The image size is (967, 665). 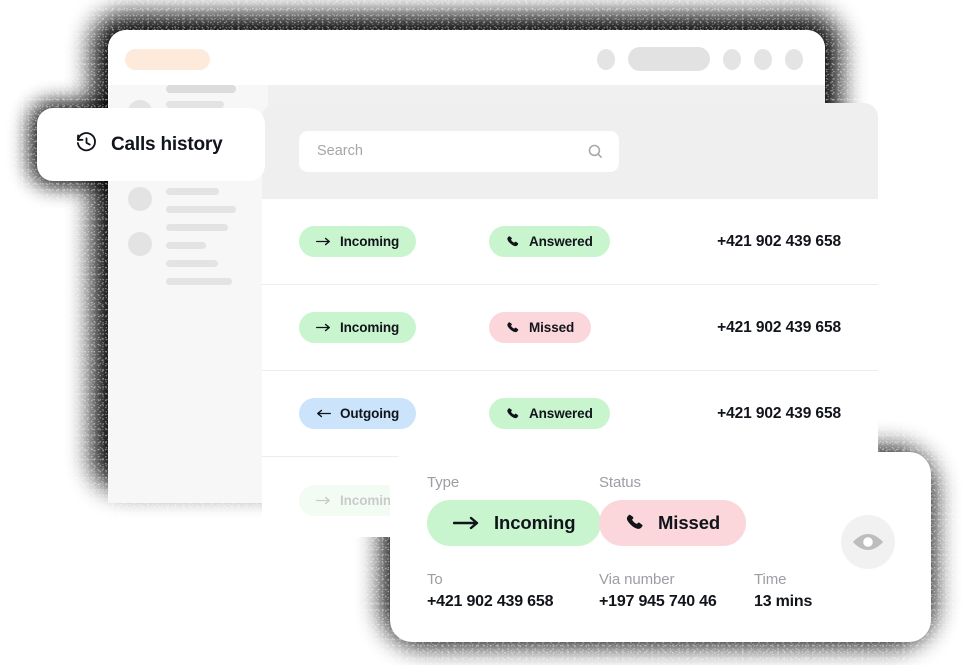 What do you see at coordinates (676, 591) in the screenshot?
I see `detail-via-col: Via number +197 945 740 46` at bounding box center [676, 591].